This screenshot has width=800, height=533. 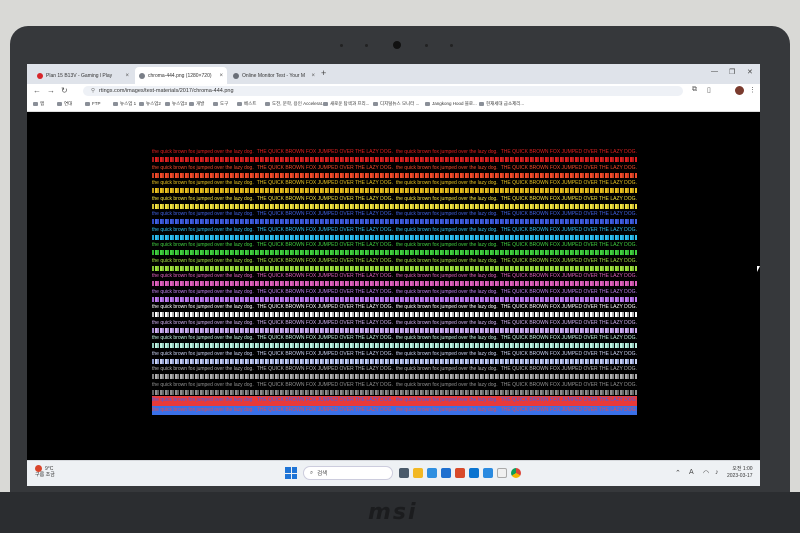 What do you see at coordinates (38, 104) in the screenshot?
I see `bookmark-item: 앱` at bounding box center [38, 104].